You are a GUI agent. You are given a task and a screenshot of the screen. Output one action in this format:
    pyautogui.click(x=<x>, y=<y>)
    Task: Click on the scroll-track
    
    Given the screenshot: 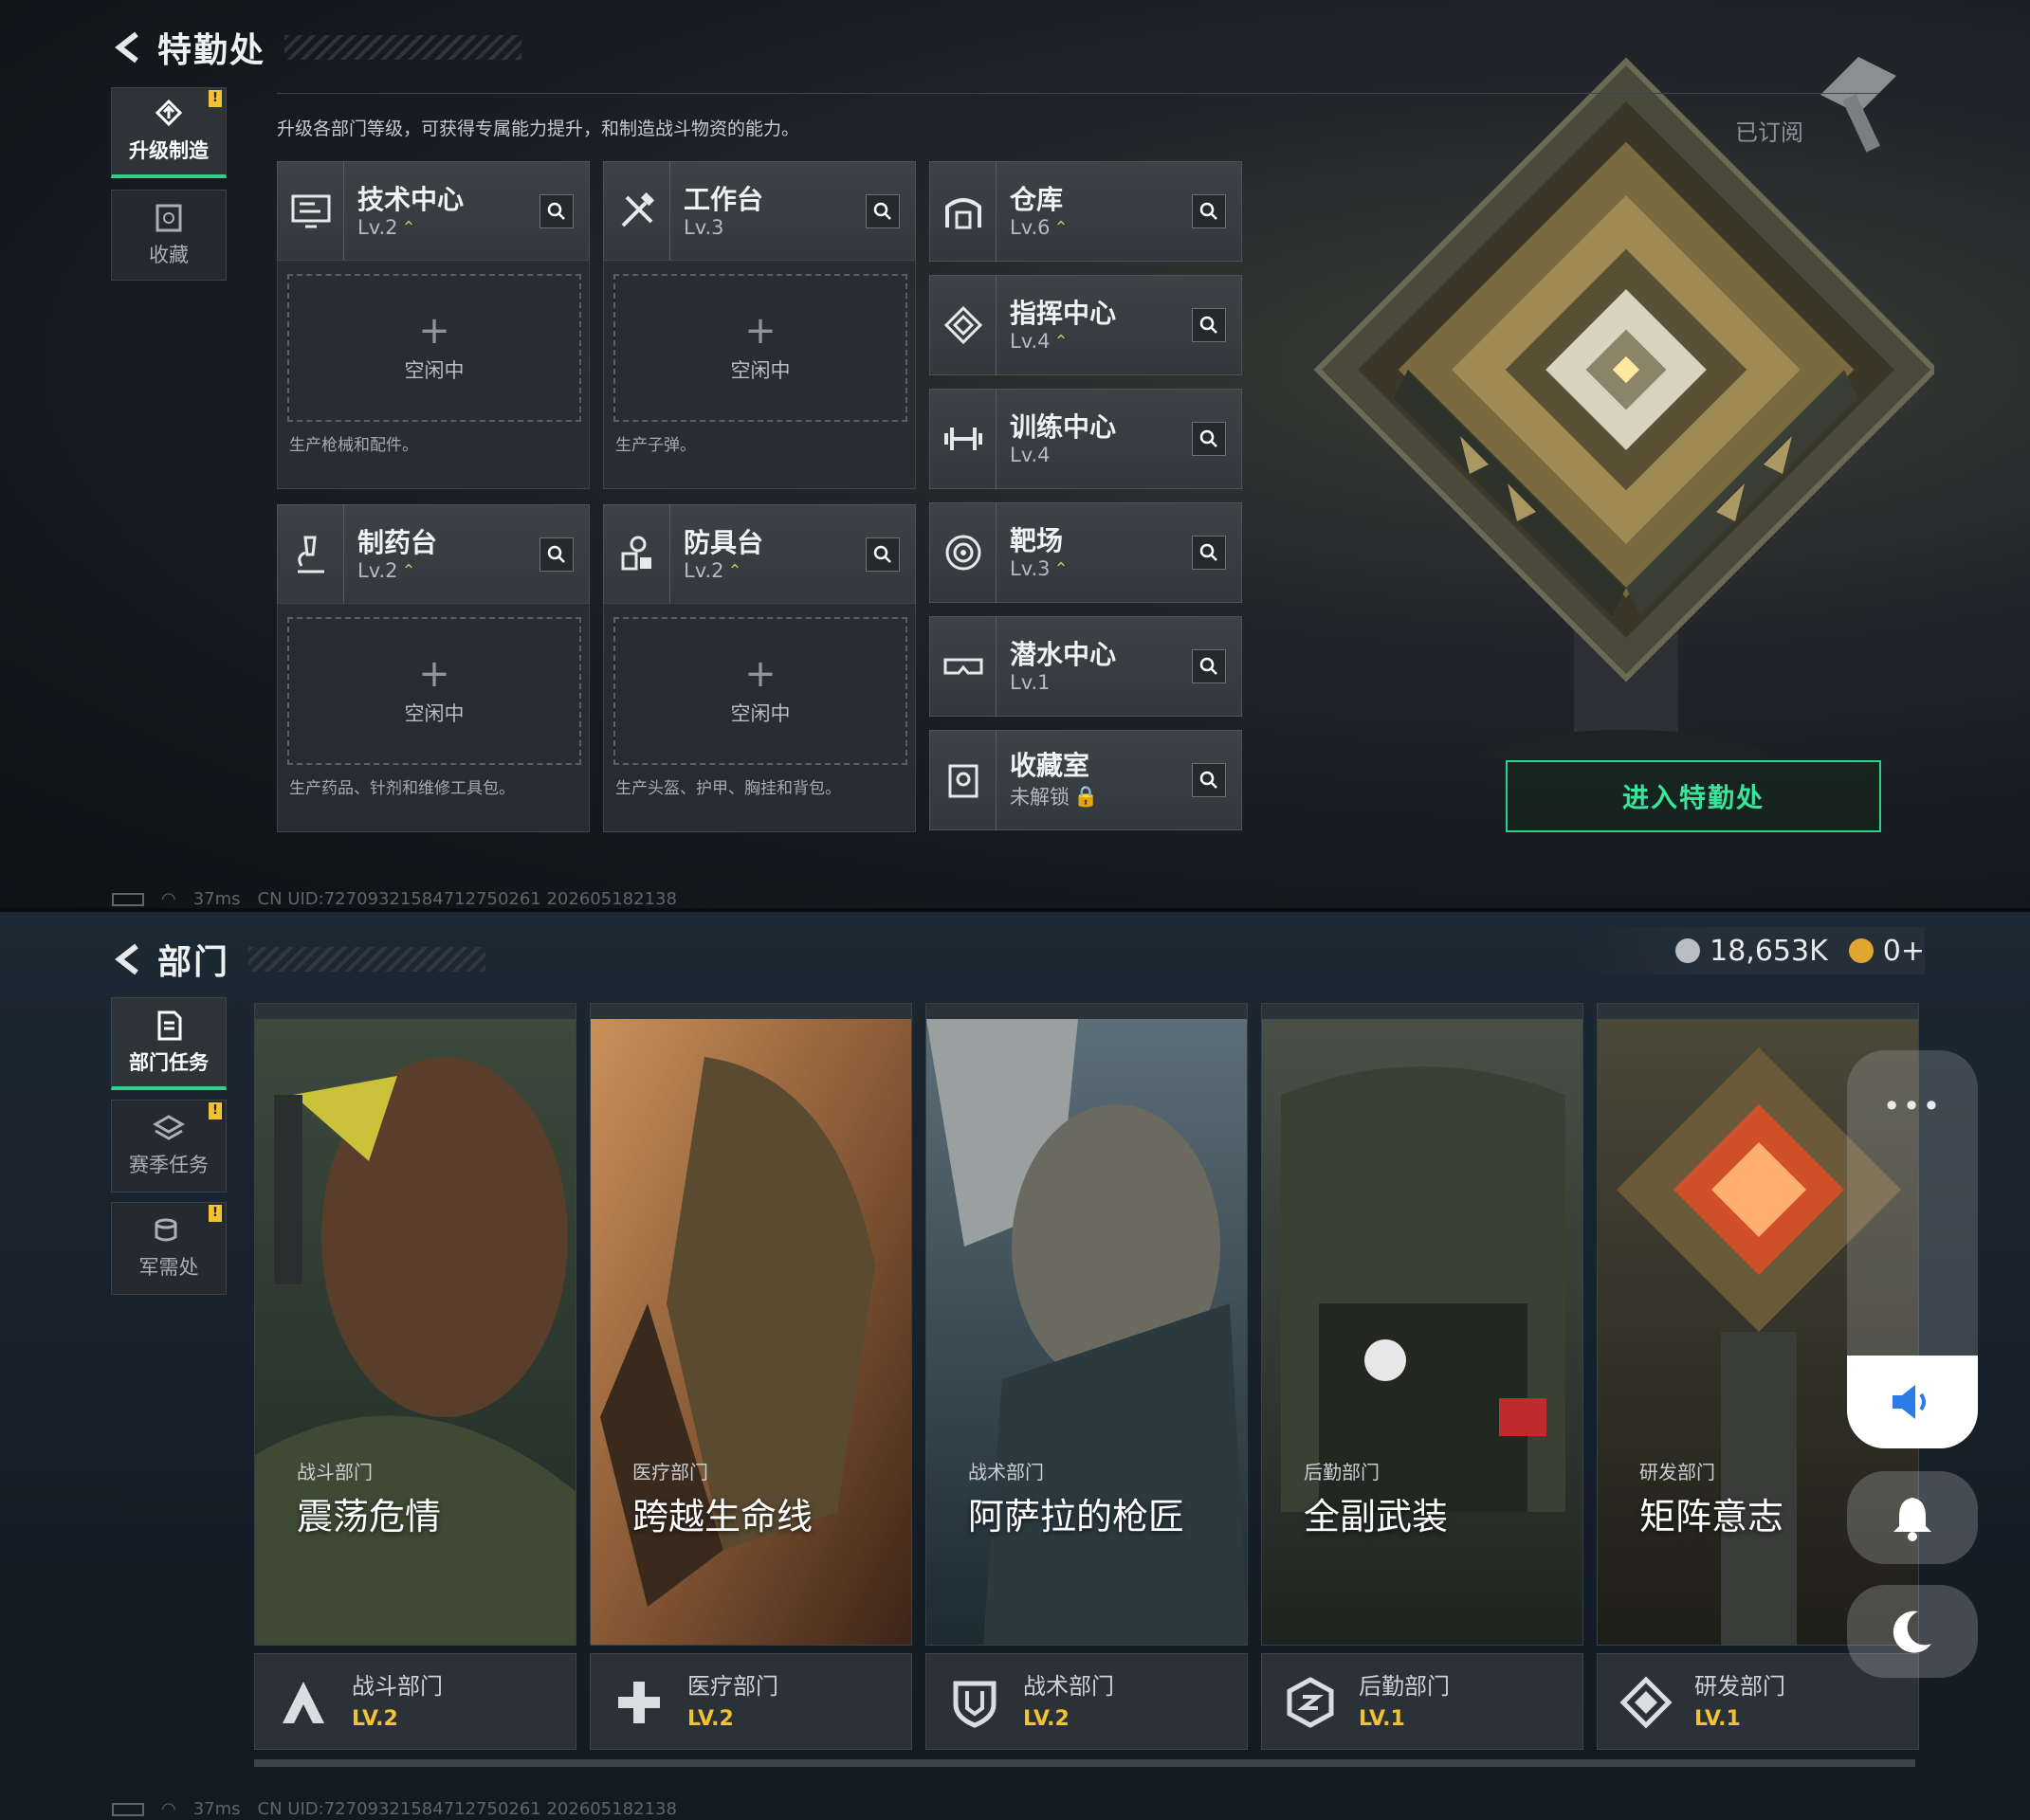 What is the action you would take?
    pyautogui.click(x=1084, y=1763)
    